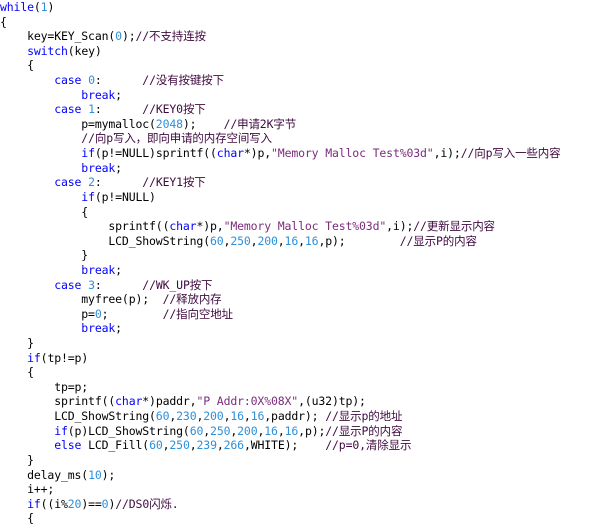 This screenshot has width=602, height=526. I want to click on code-line: case 0: //没有按键按下, so click(301, 80).